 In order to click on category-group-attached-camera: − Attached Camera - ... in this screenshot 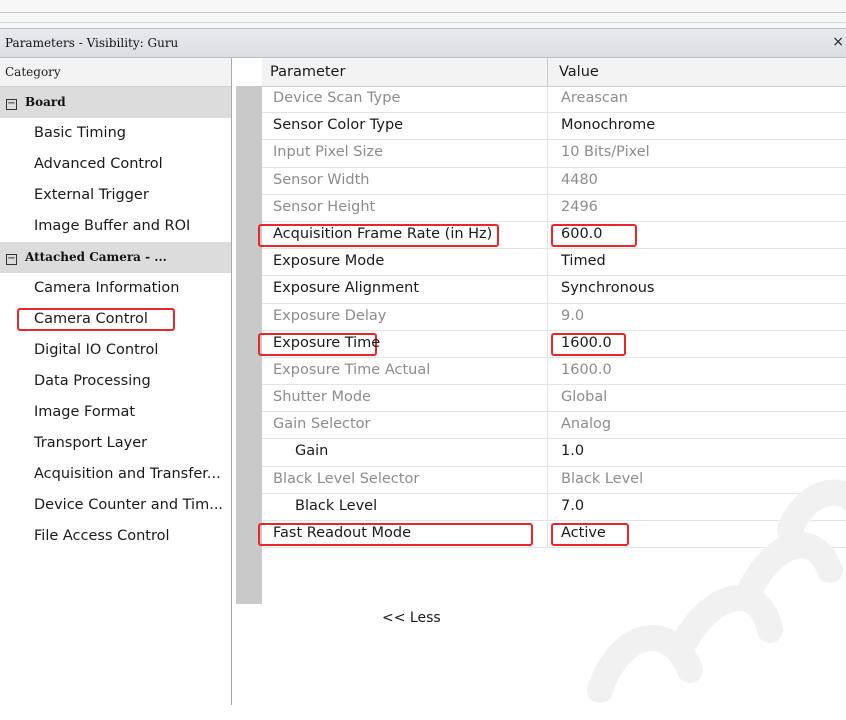, I will do `click(115, 257)`.